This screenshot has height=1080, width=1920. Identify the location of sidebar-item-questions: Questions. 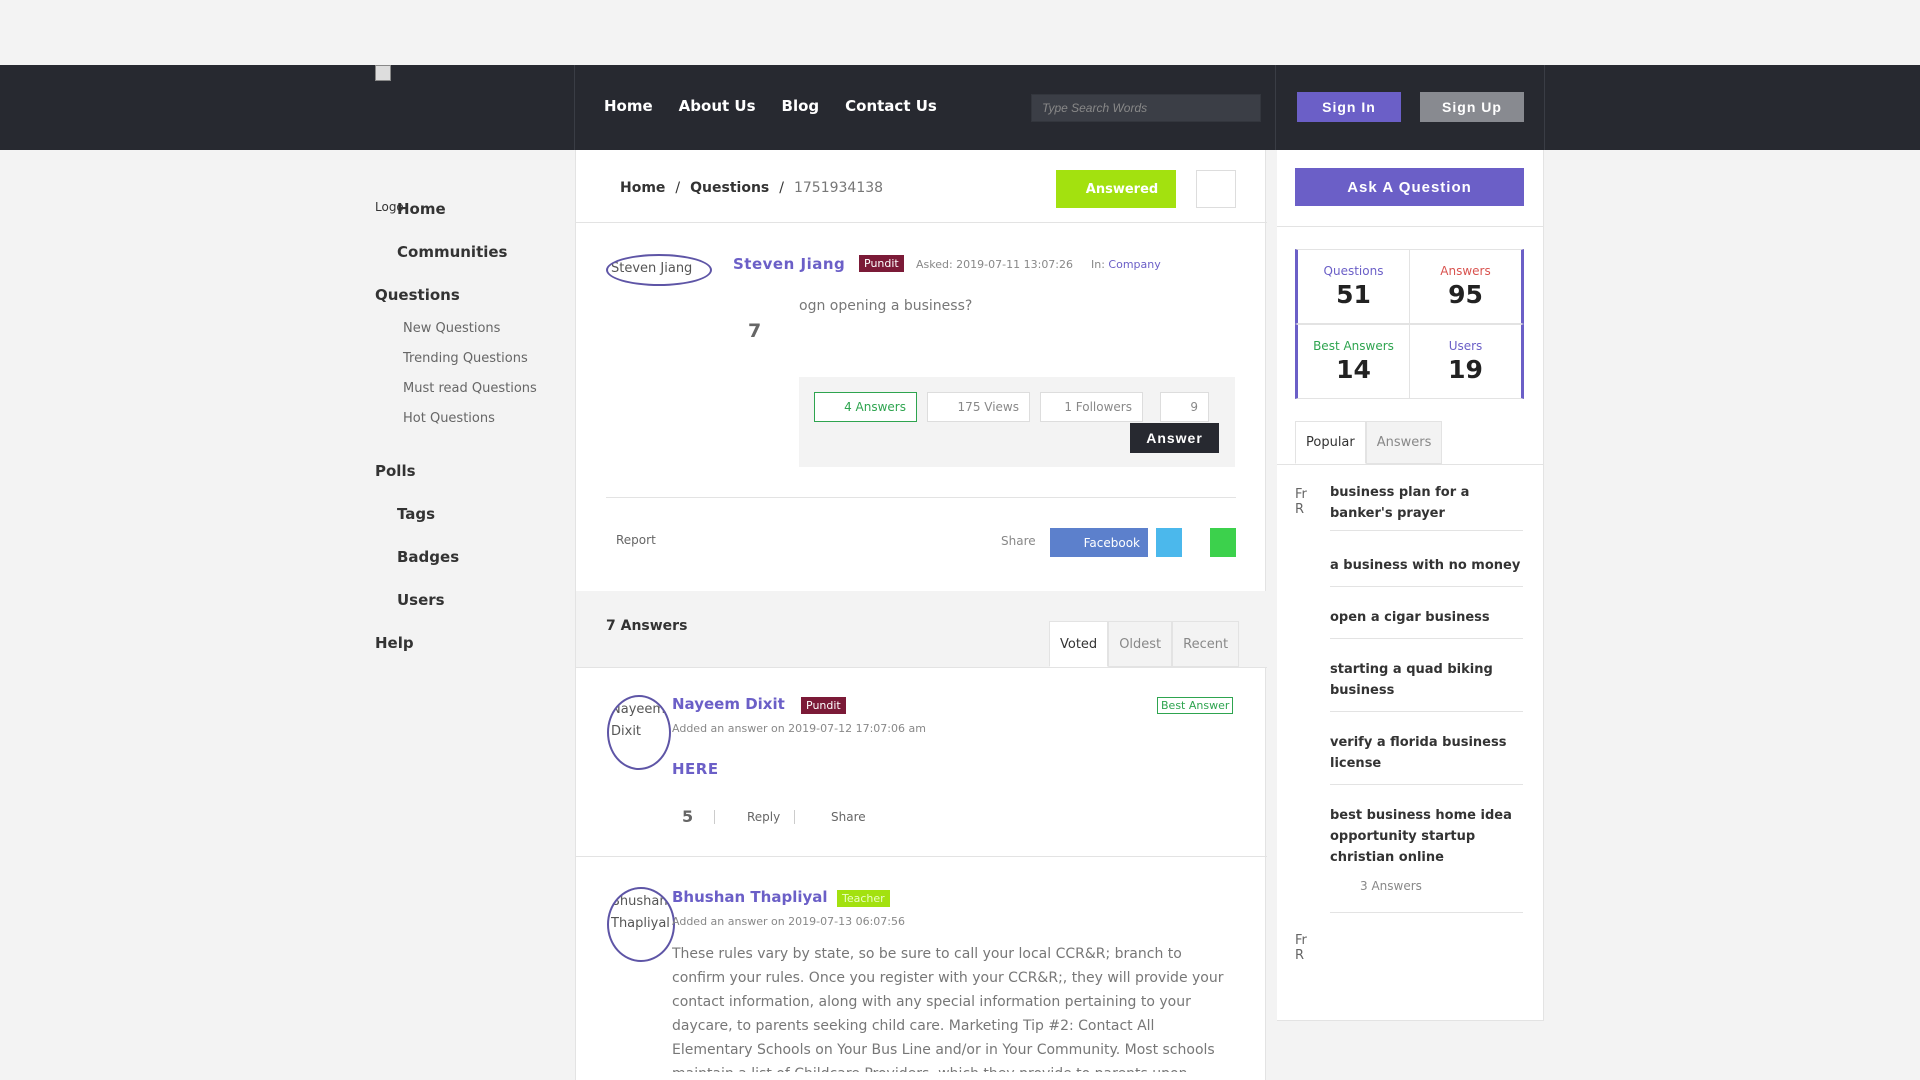
(417, 295).